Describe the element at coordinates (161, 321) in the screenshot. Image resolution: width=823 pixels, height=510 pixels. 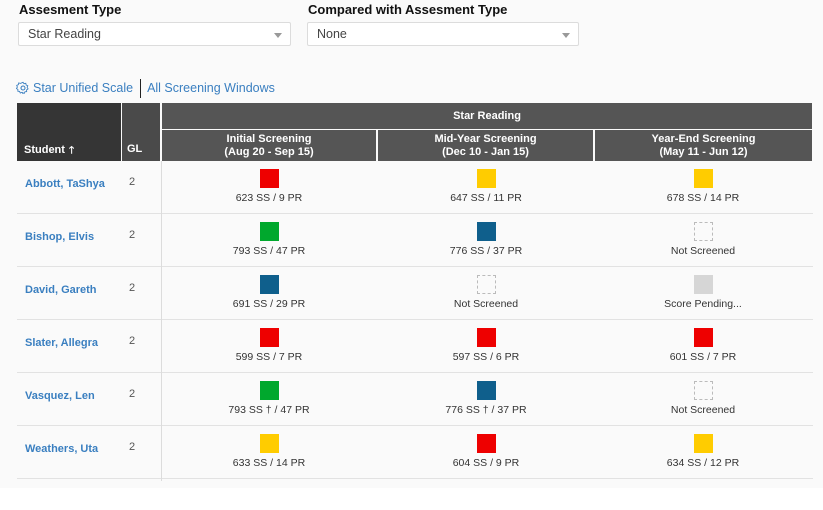
I see `column-divider` at that location.